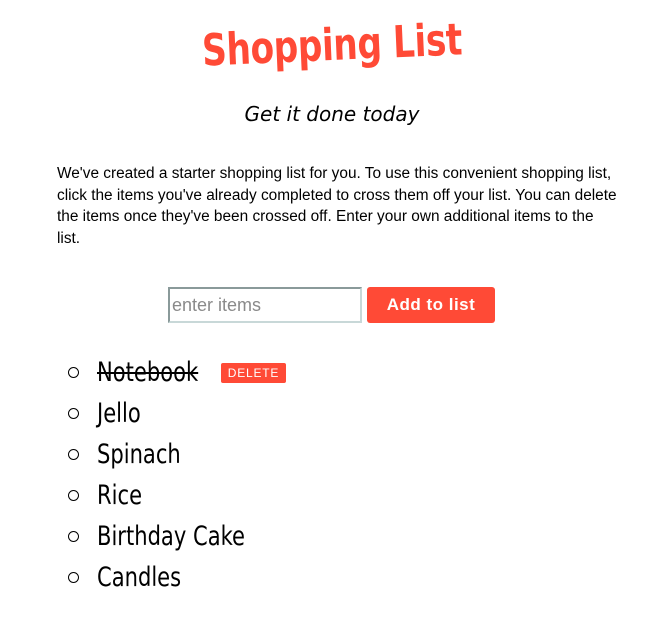 The height and width of the screenshot is (625, 671). I want to click on item-label: Rice, so click(119, 495).